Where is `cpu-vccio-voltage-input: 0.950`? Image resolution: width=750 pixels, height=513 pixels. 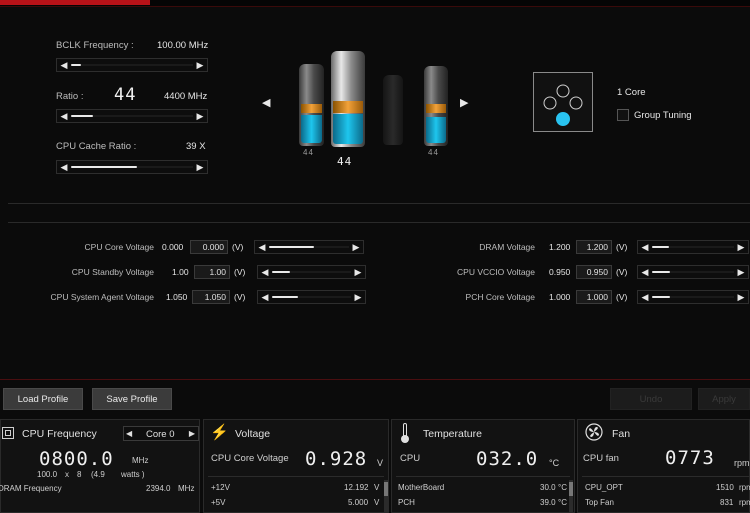
cpu-vccio-voltage-input: 0.950 is located at coordinates (594, 272).